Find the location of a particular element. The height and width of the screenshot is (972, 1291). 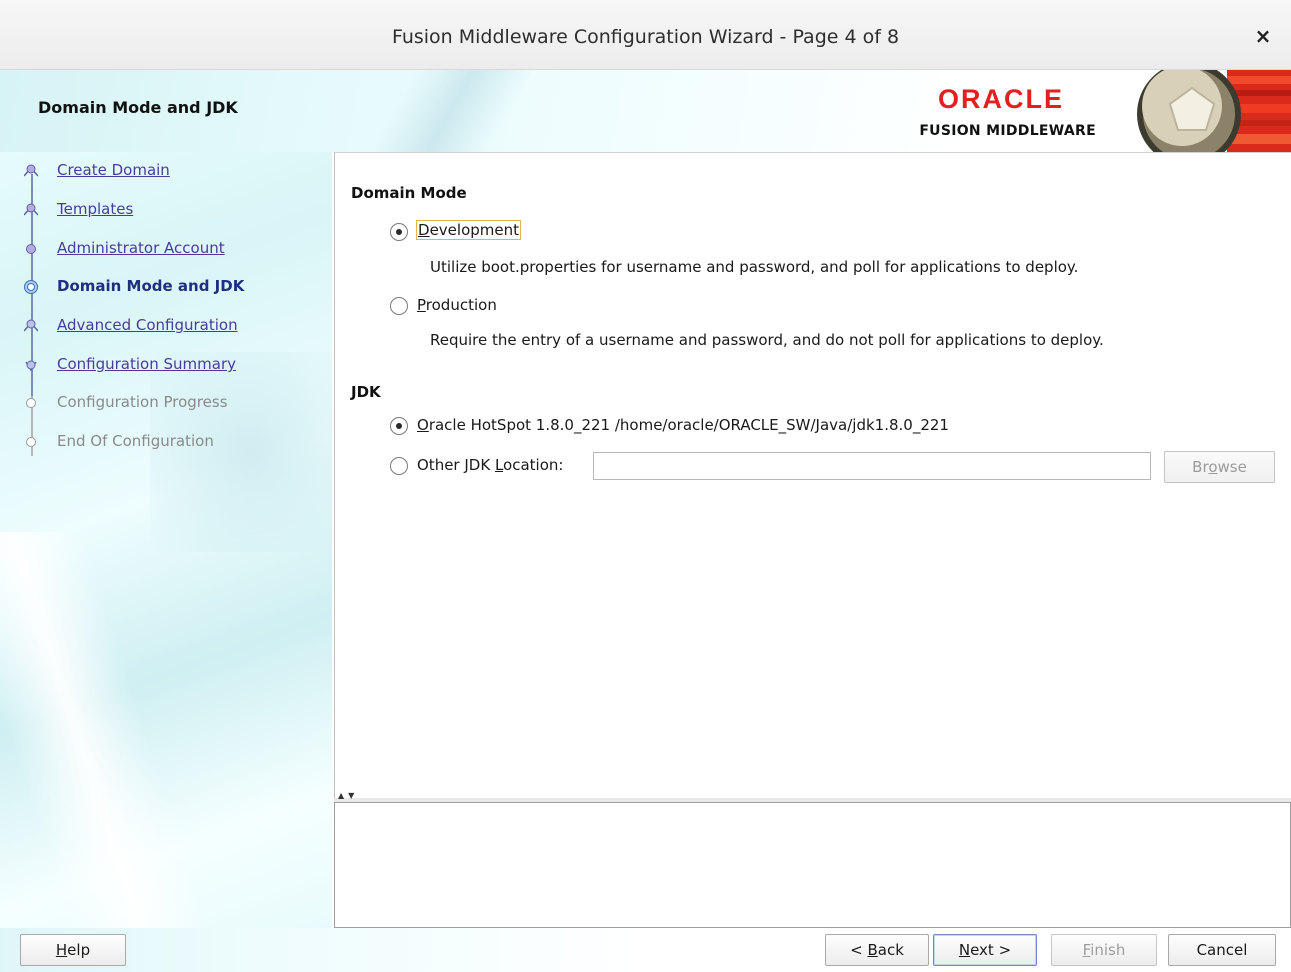

browse-button: Browse is located at coordinates (1219, 467).